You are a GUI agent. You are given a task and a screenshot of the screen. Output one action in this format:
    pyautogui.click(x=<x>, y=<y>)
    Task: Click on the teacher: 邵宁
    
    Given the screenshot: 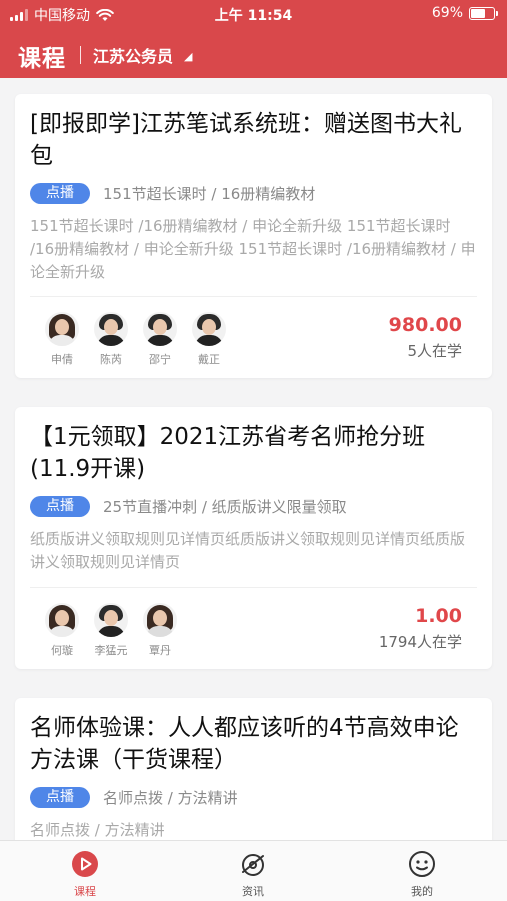 What is the action you would take?
    pyautogui.click(x=160, y=339)
    